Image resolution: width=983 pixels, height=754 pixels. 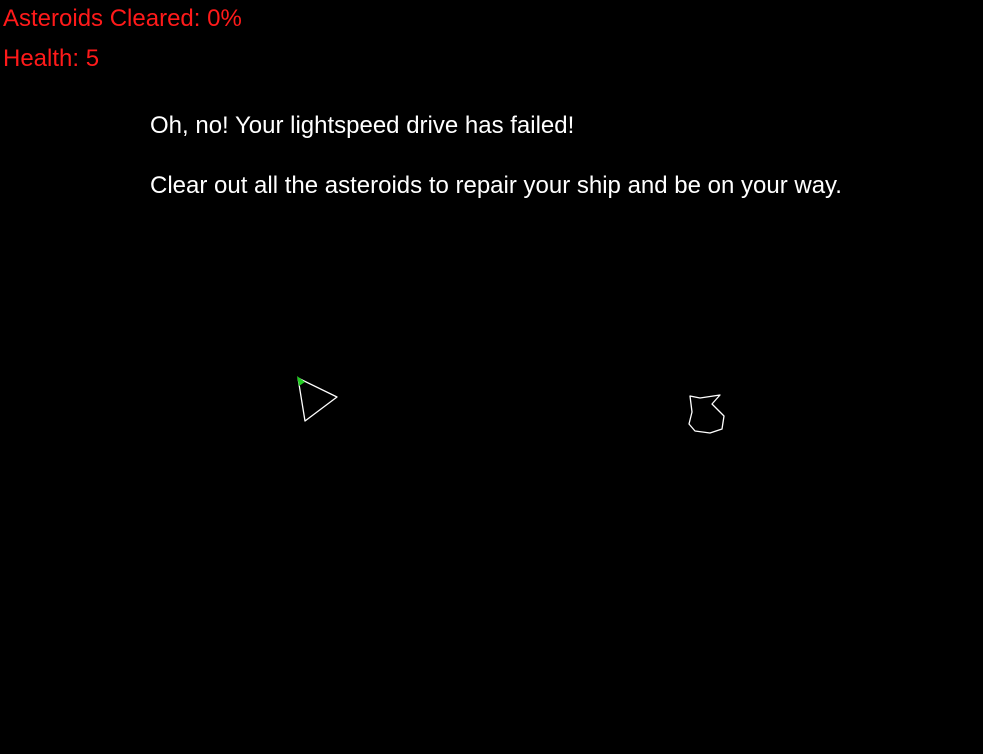 I want to click on playfield, so click(x=511, y=405).